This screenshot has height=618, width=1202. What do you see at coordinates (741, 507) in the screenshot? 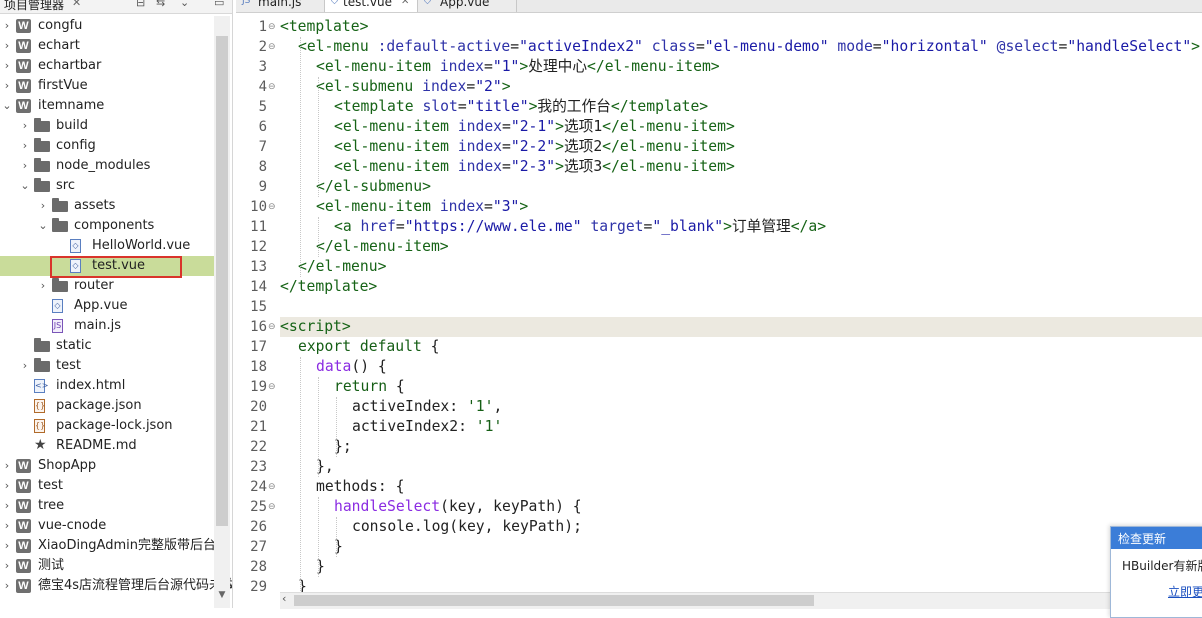
I see `code-line: handleSelect(key, keyPath) {` at bounding box center [741, 507].